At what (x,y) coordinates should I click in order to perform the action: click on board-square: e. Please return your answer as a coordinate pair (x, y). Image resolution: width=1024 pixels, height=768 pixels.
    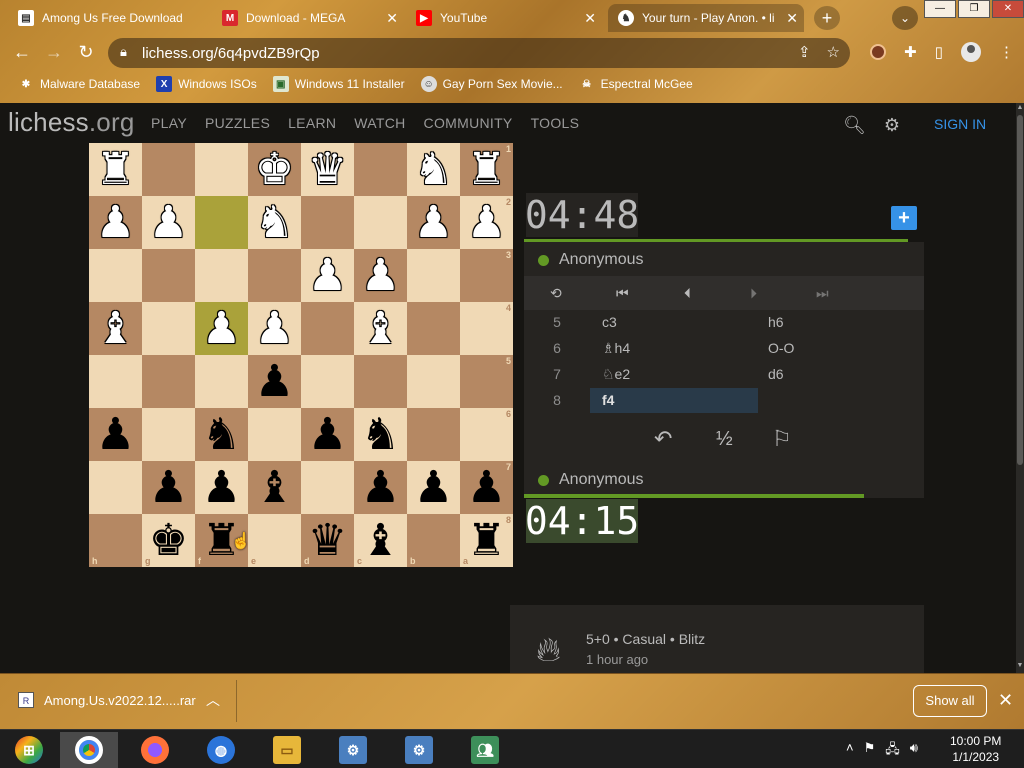
    Looking at the image, I should click on (274, 540).